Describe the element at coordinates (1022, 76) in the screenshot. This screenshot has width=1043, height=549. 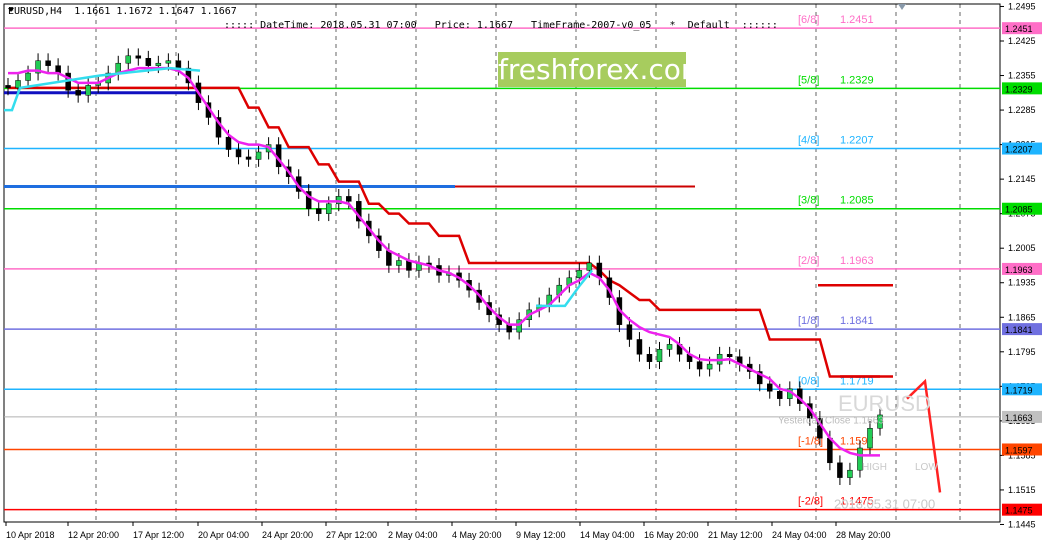
I see `y-tick-label: 1.2355` at that location.